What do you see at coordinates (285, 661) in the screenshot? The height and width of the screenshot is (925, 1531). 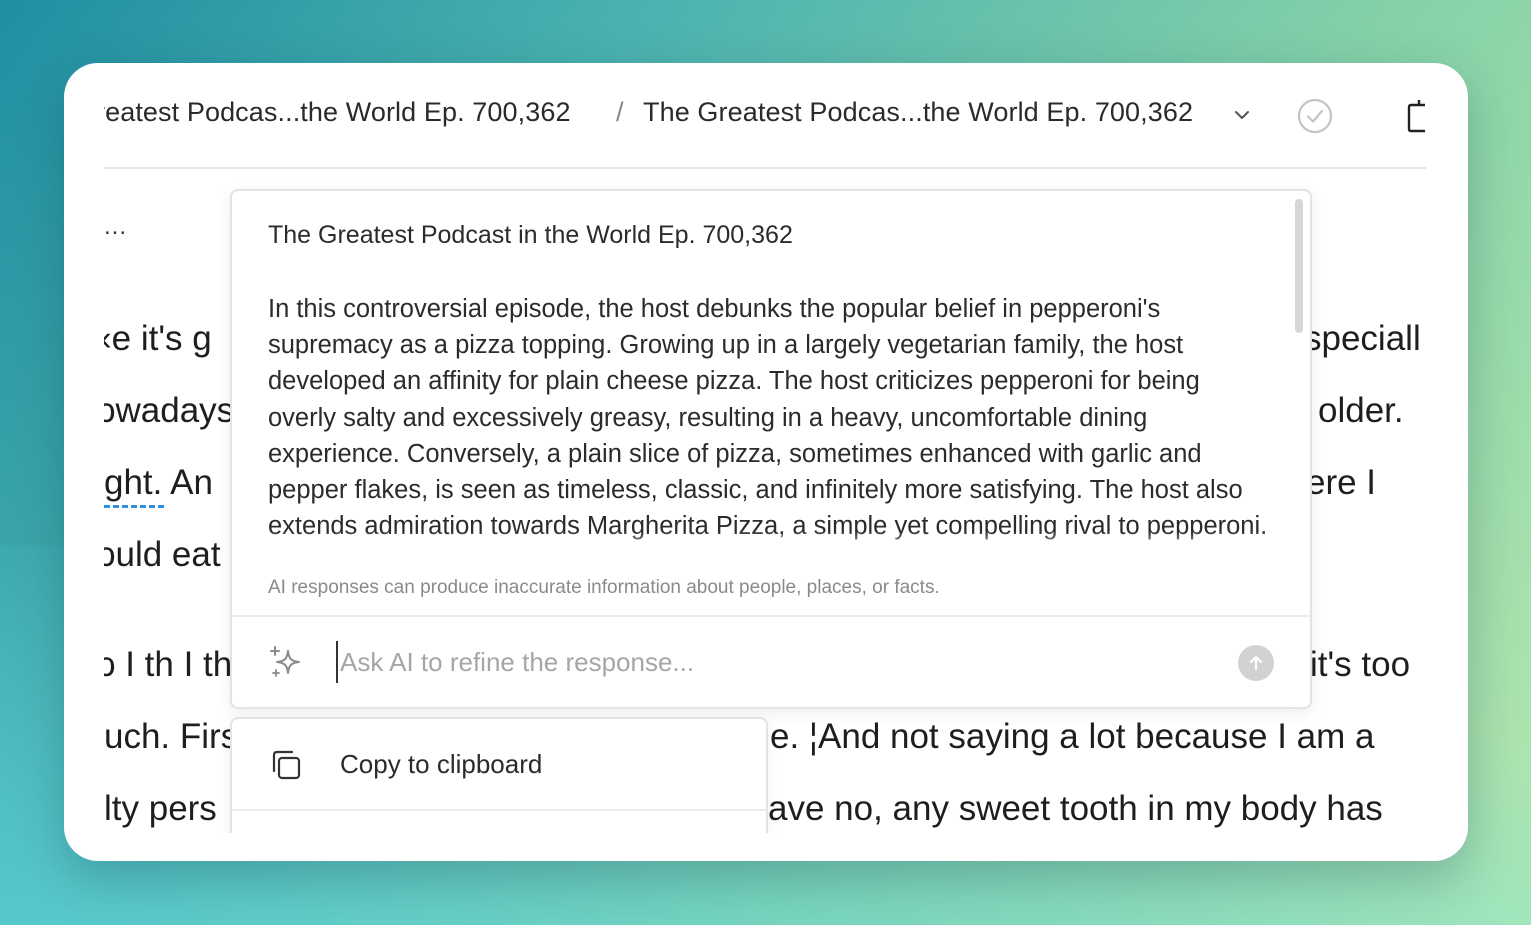 I see `sparkle-icon` at bounding box center [285, 661].